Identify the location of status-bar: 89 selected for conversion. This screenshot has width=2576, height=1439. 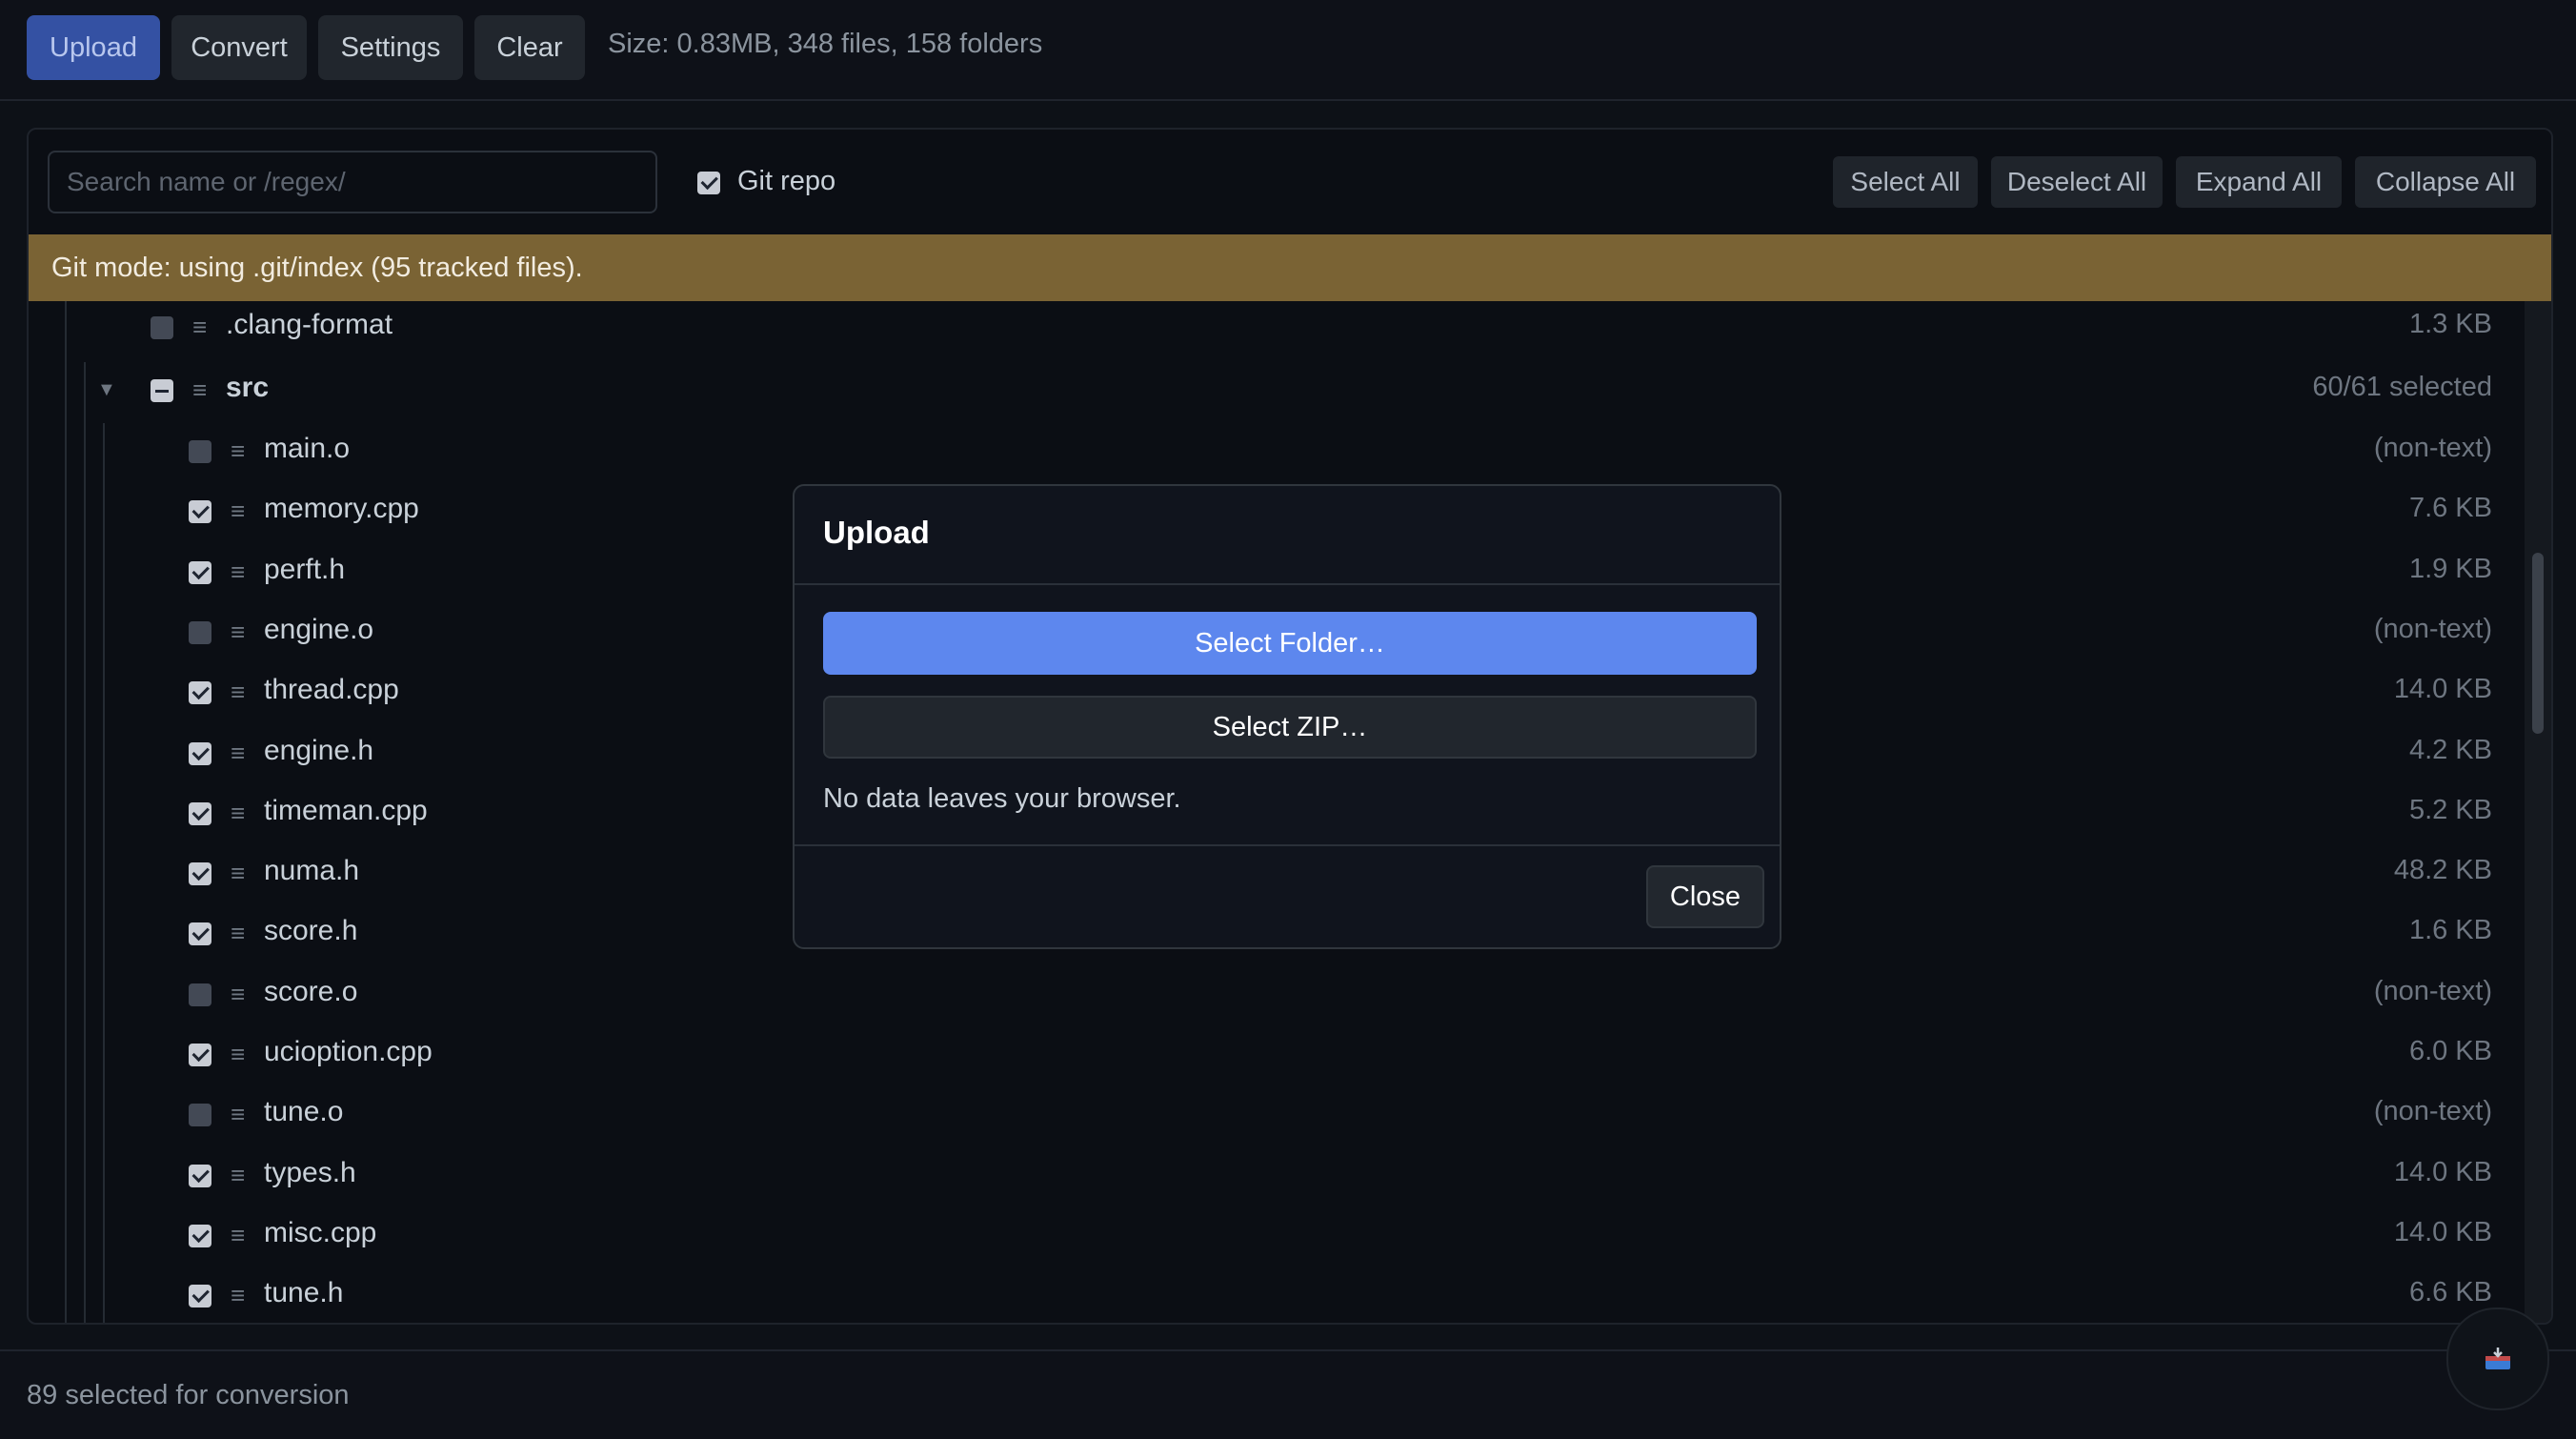
(1288, 1394).